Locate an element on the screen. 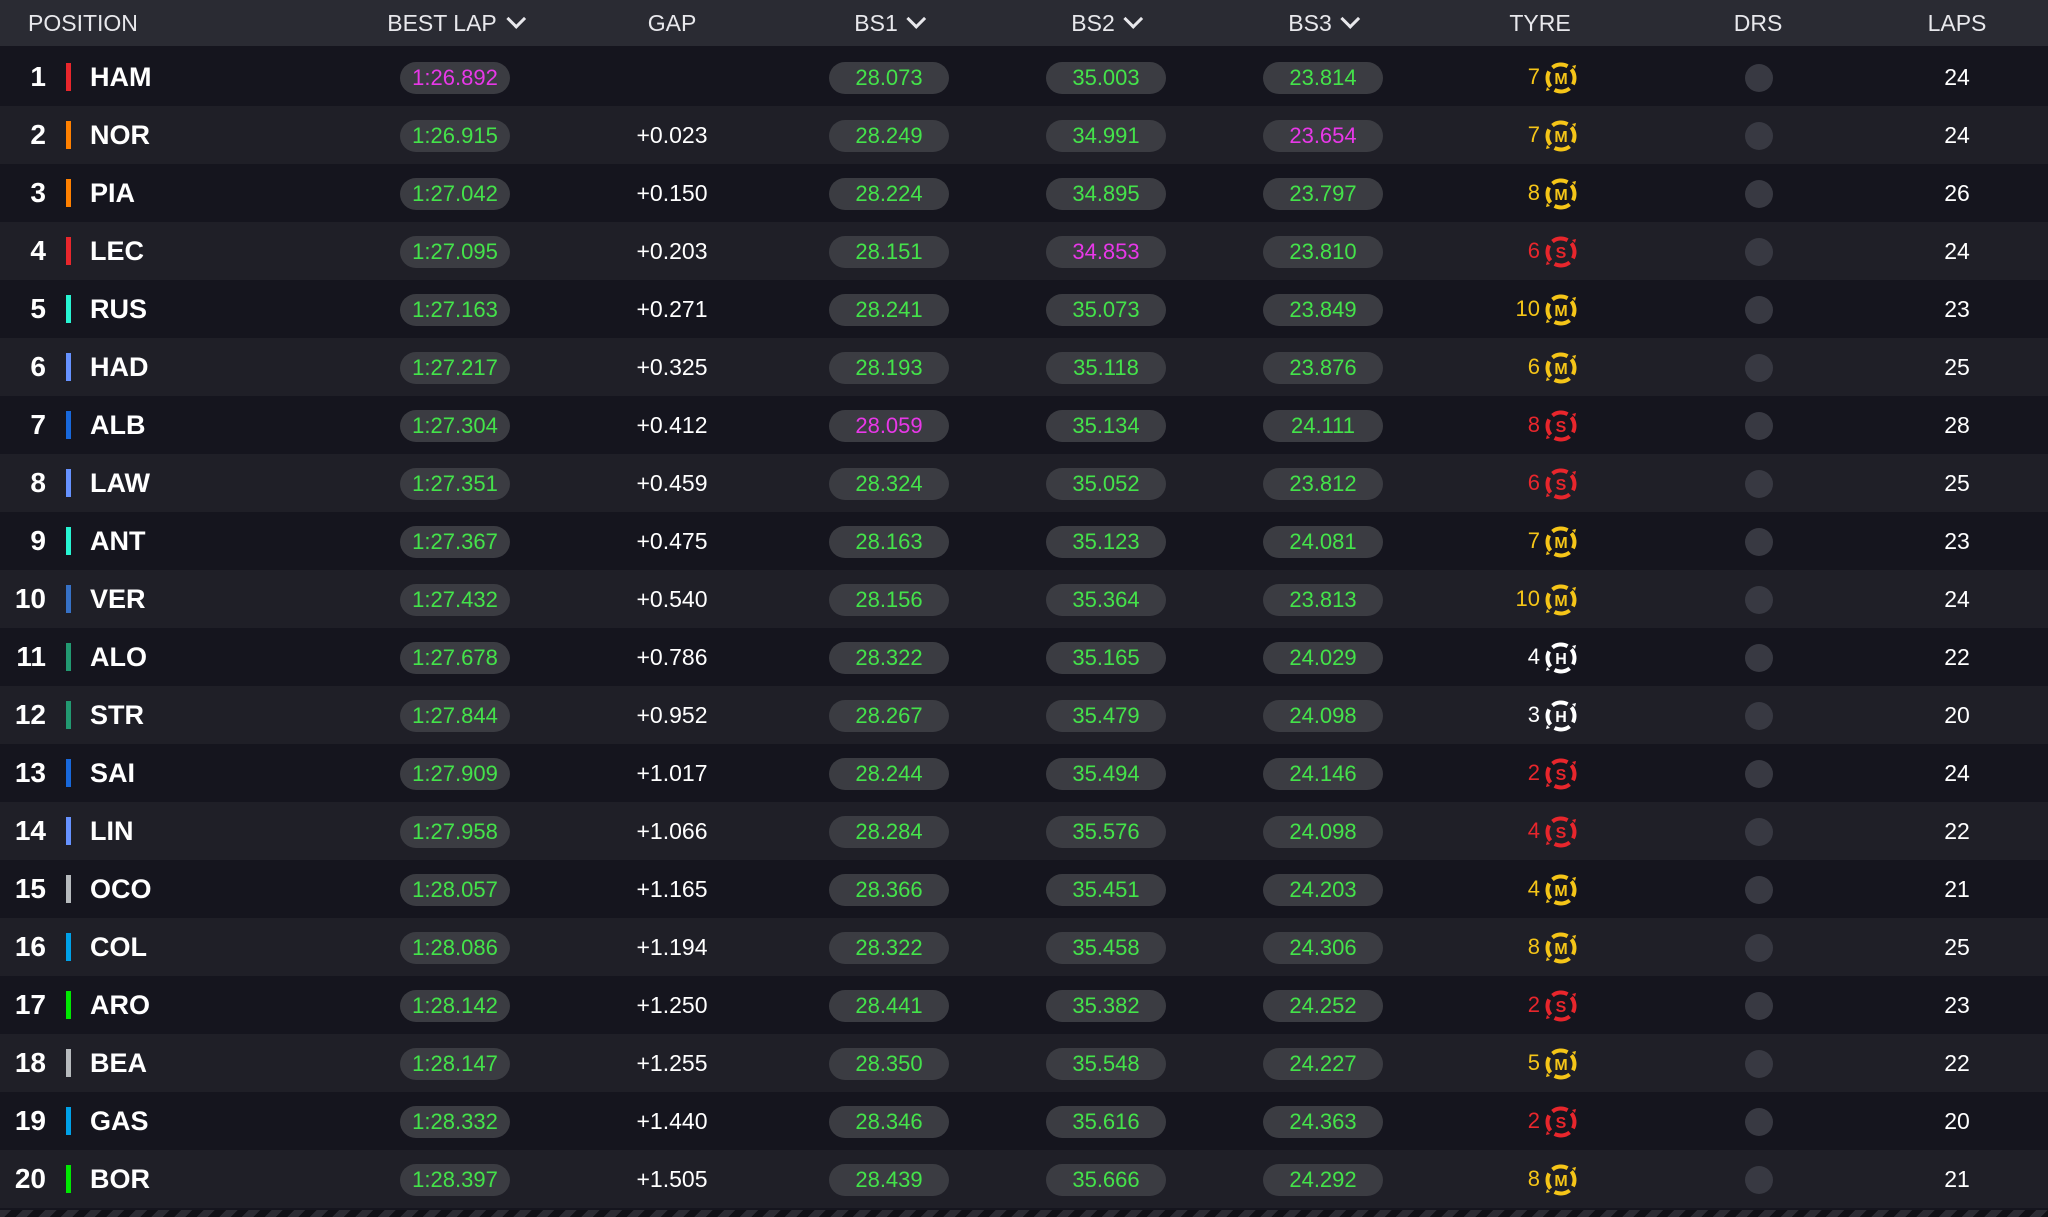 This screenshot has width=2048, height=1217. table-row: 2 NOR 1:26.915 +0.023 28.249 34.991 23.654 7 M 24 is located at coordinates (1024, 135).